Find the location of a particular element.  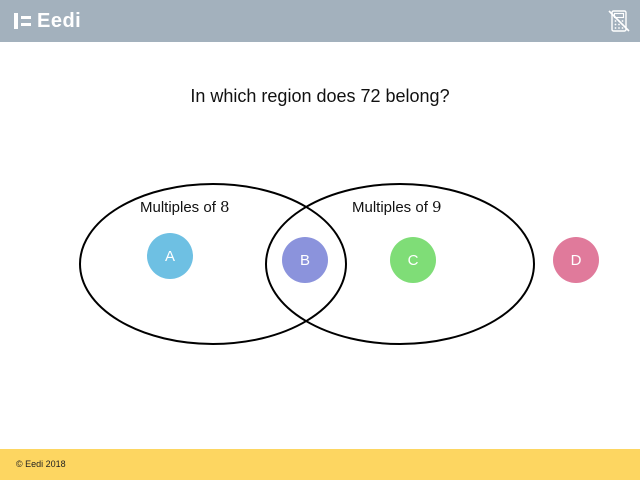

venn-label-right-number: 9 is located at coordinates (437, 207).